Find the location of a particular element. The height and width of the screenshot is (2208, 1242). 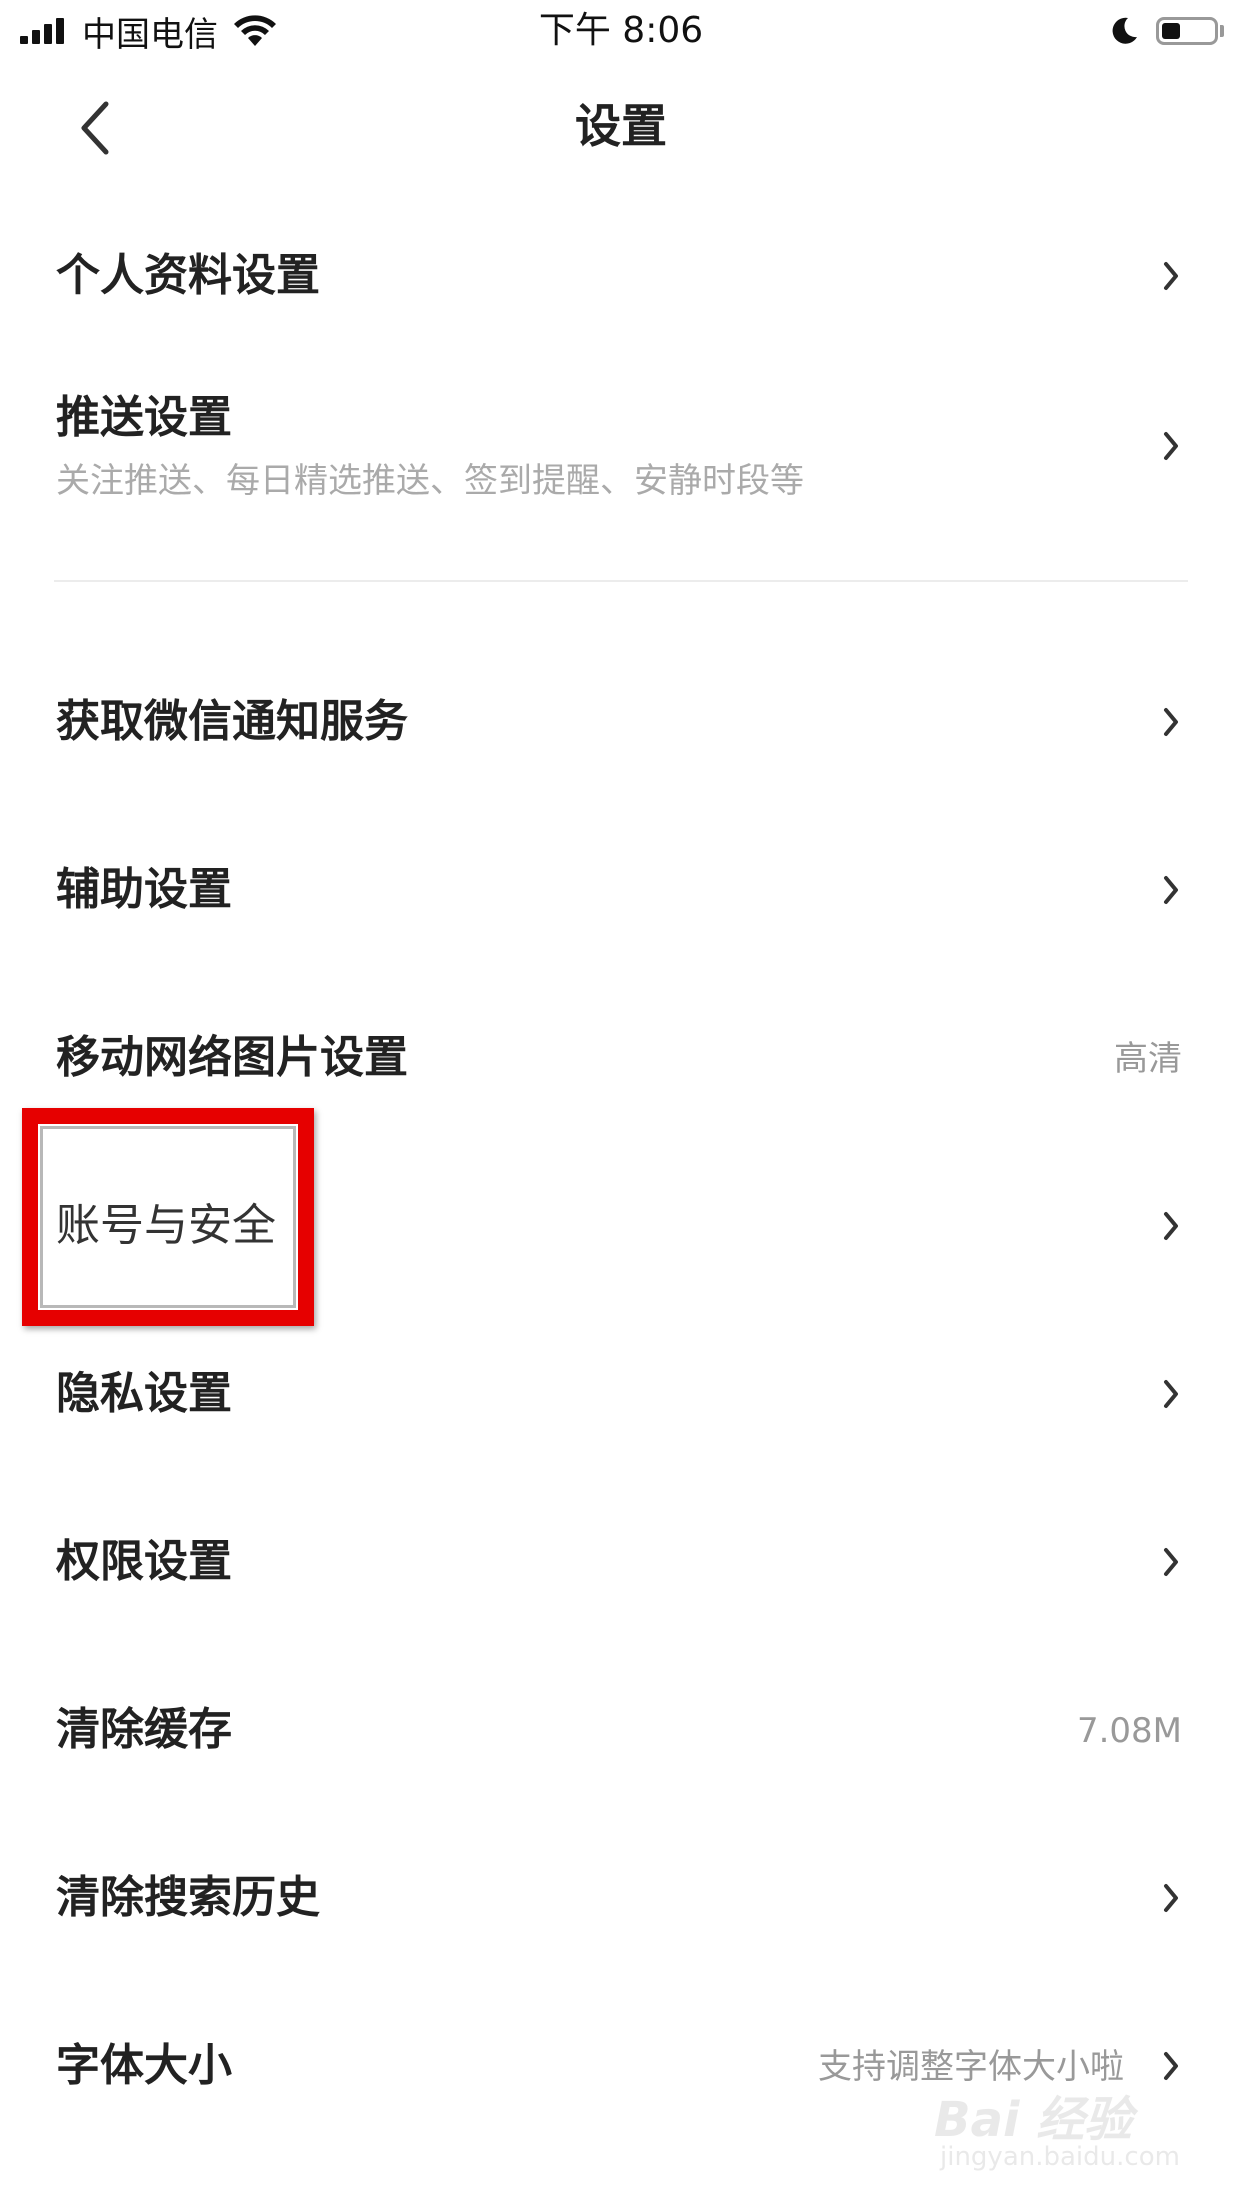

row-permissions: 权限设置 is located at coordinates (621, 1562).